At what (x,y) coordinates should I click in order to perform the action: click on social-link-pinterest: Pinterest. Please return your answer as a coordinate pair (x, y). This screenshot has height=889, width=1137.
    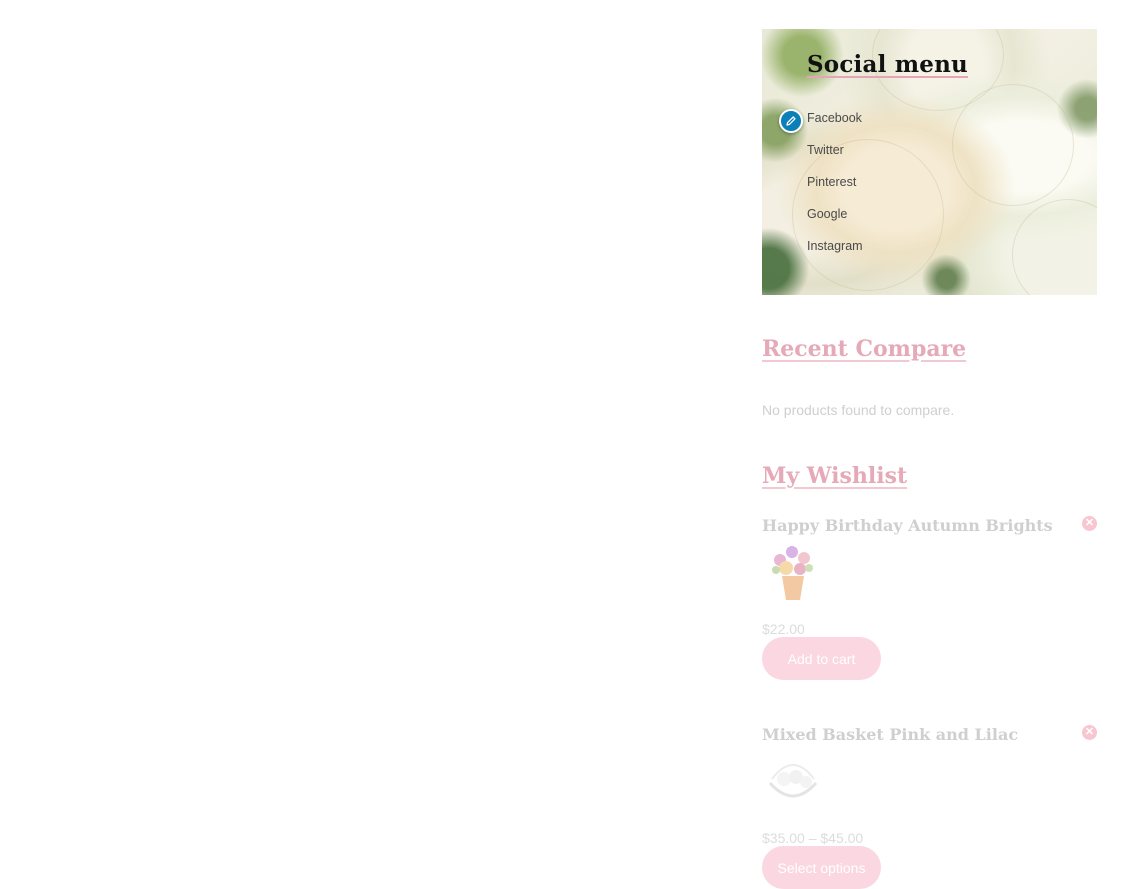
    Looking at the image, I should click on (835, 191).